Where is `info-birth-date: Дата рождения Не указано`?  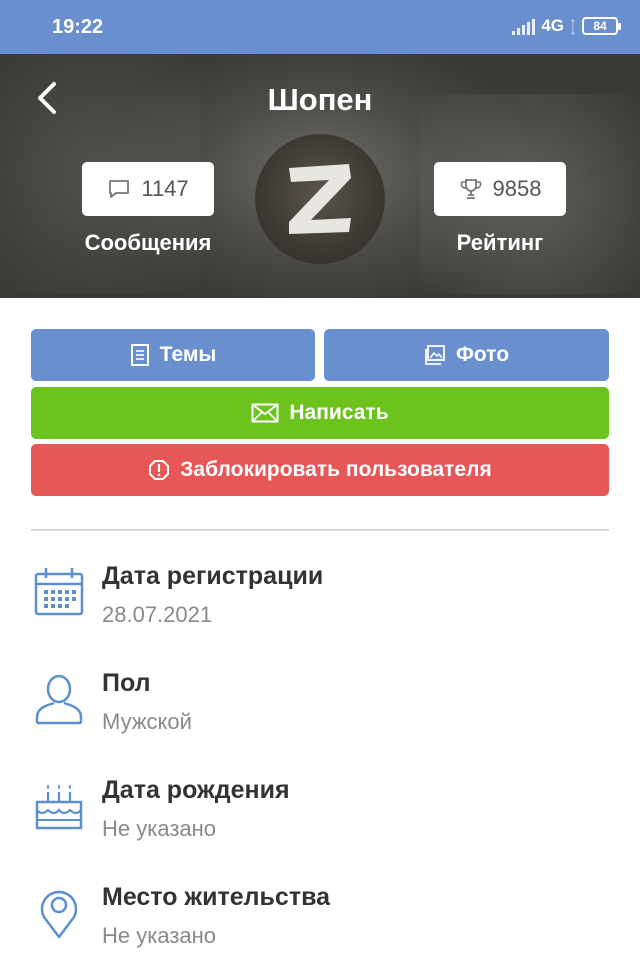 info-birth-date: Дата рождения Не указано is located at coordinates (320, 821).